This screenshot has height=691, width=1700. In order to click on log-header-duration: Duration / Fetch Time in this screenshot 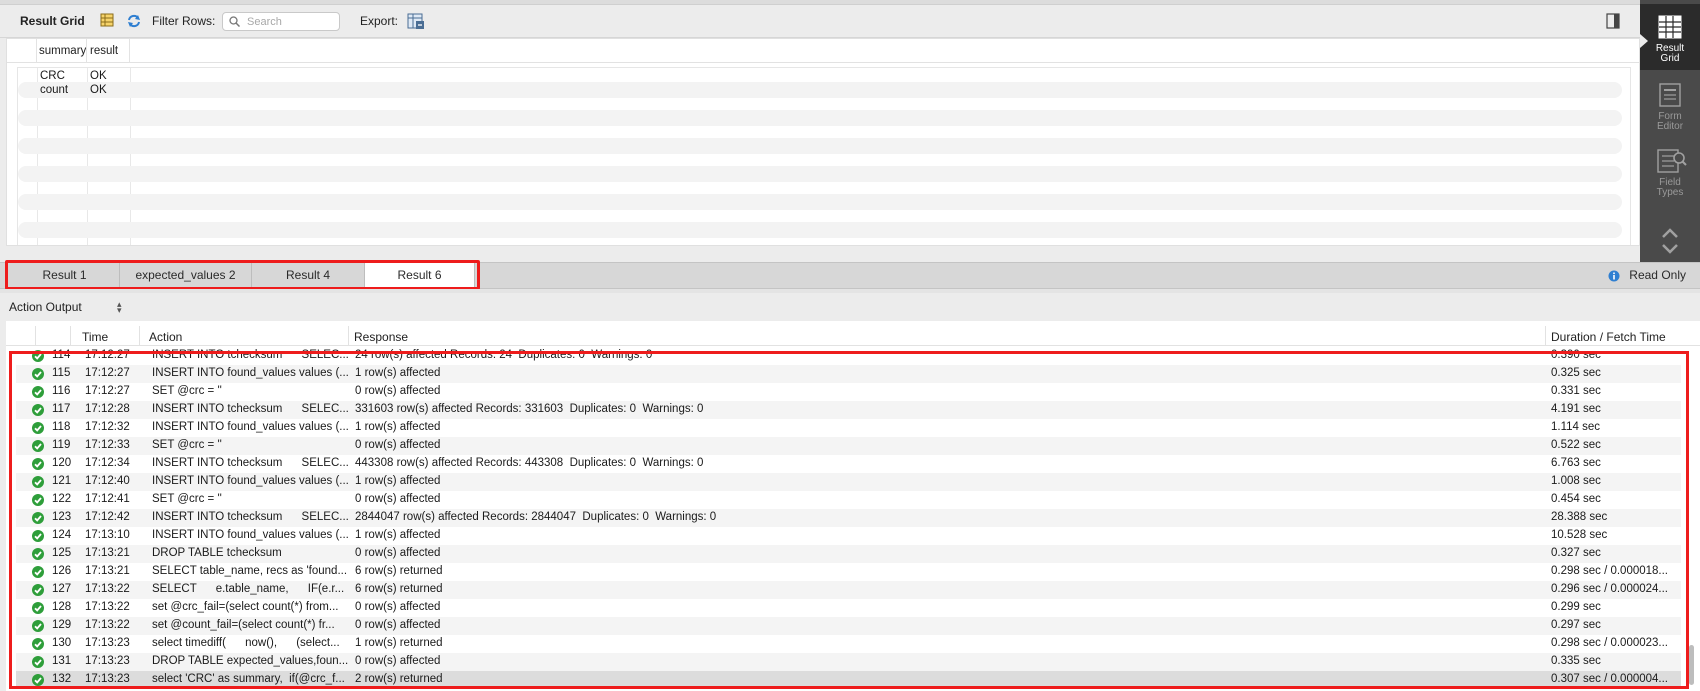, I will do `click(1608, 337)`.